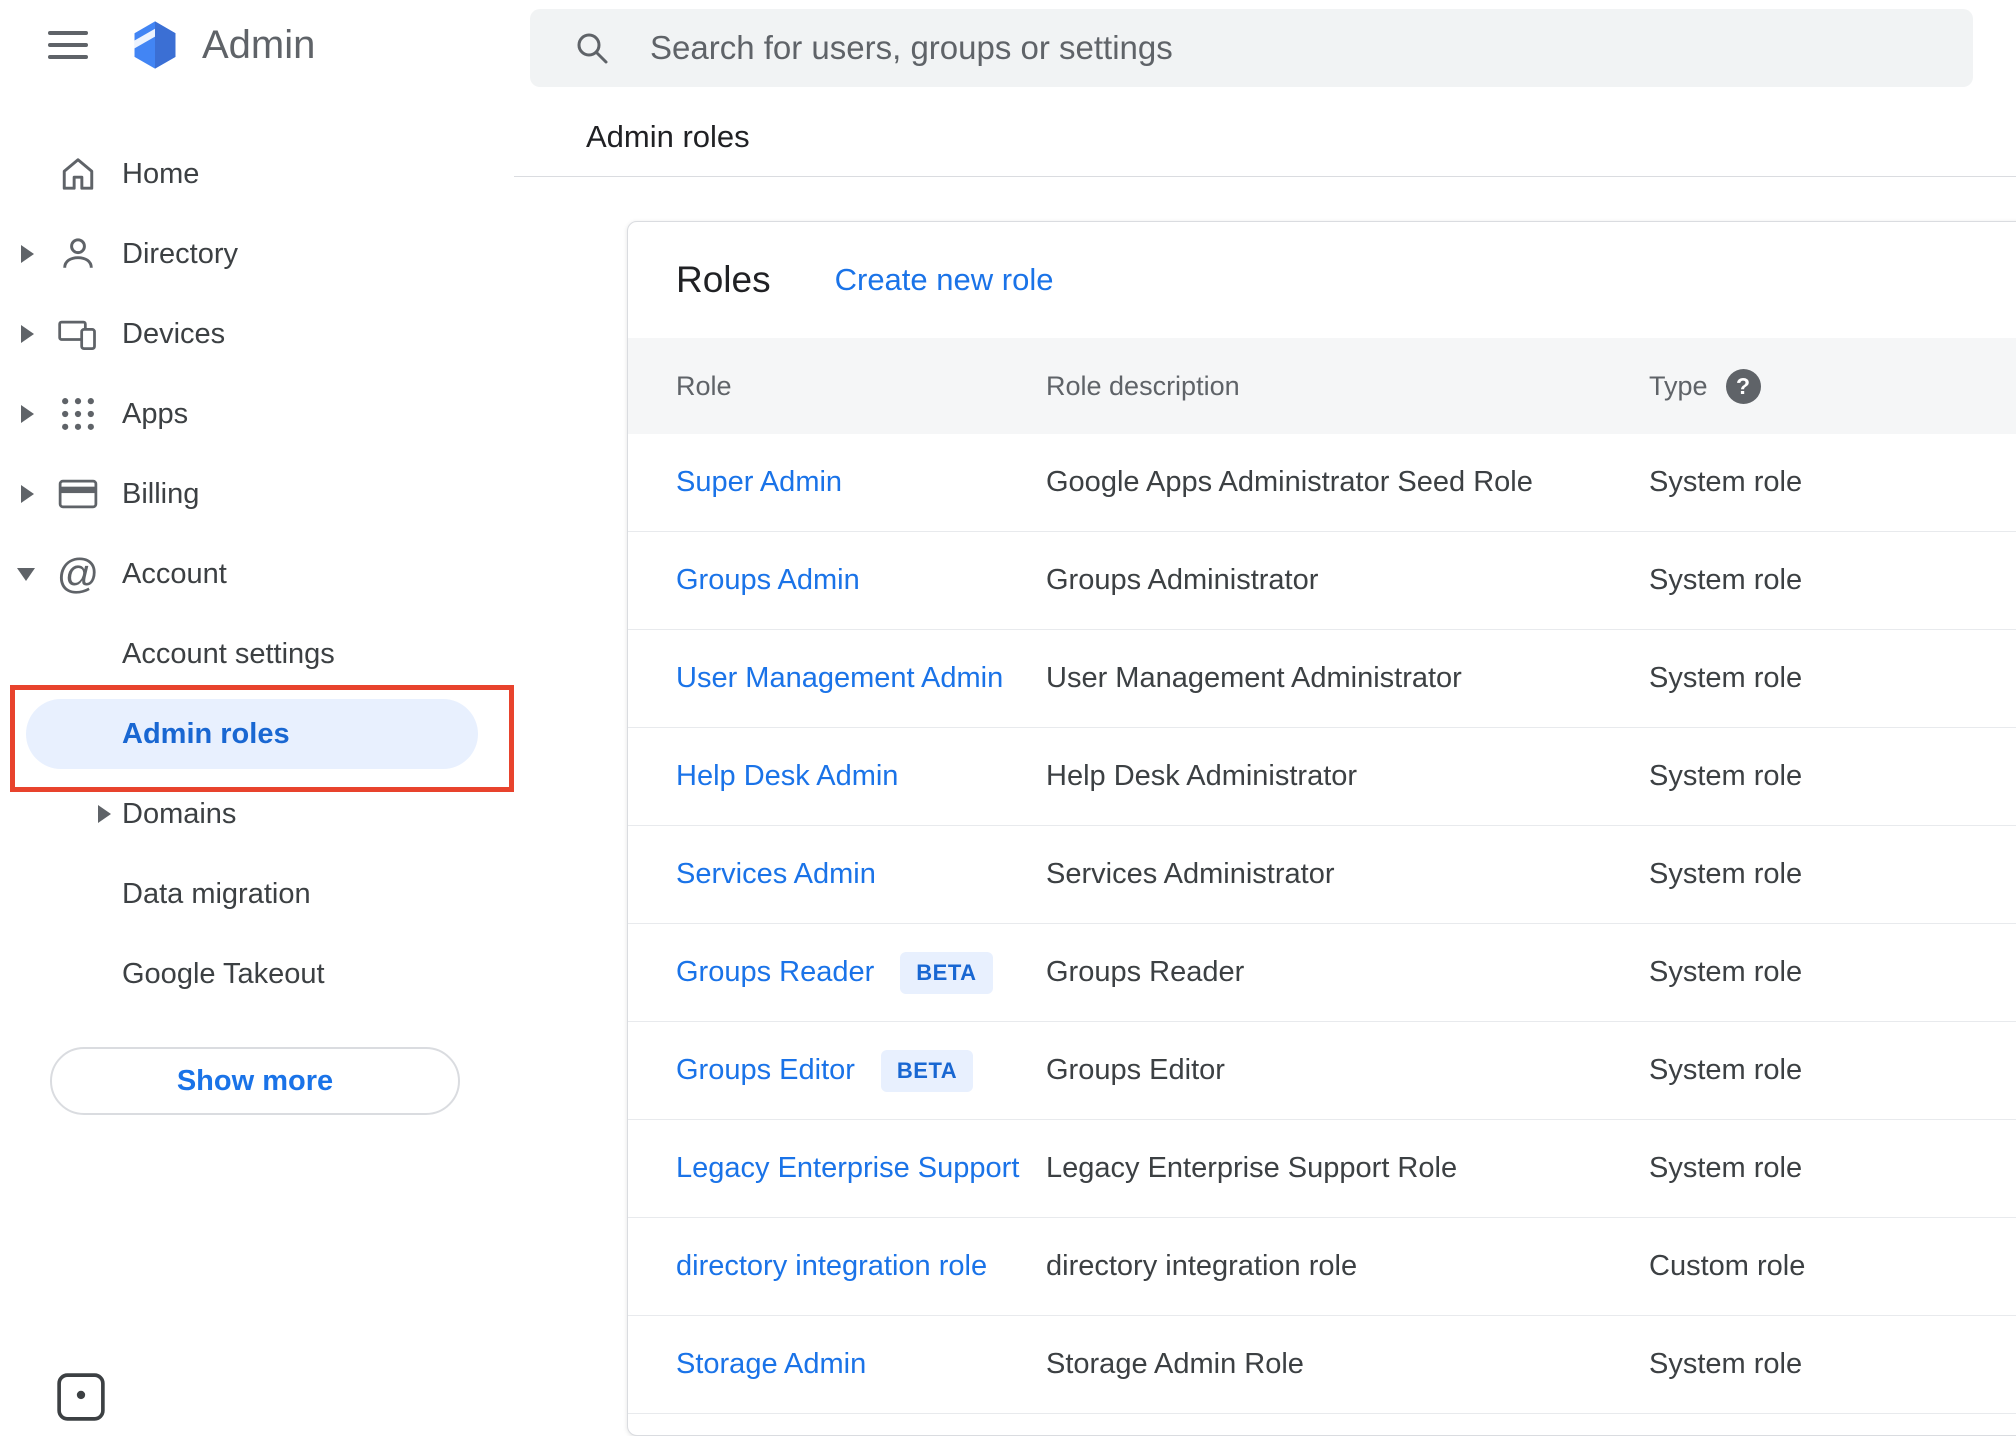 The height and width of the screenshot is (1436, 2016). Describe the element at coordinates (228, 654) in the screenshot. I see `sidebar-item-label: Account settings` at that location.